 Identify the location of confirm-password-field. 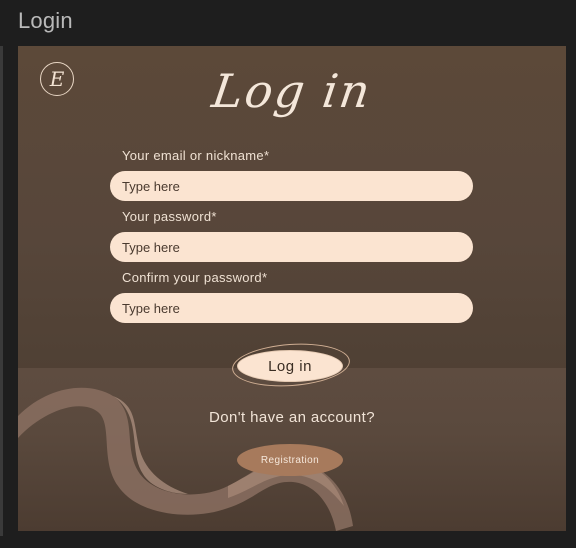
(291, 308).